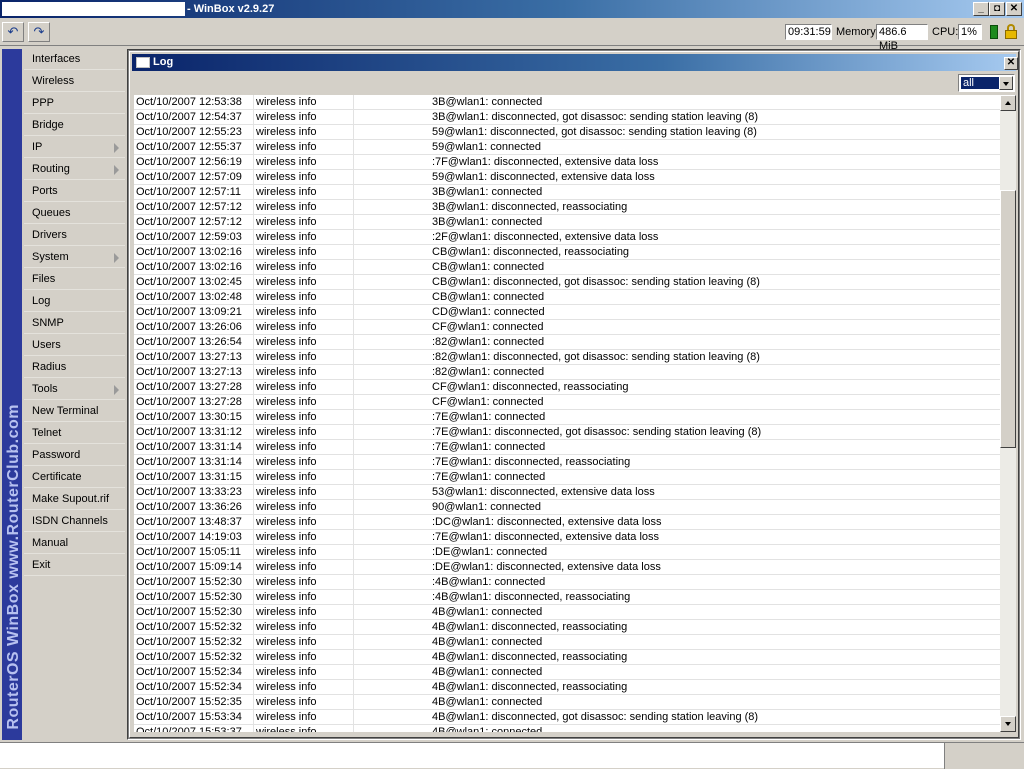 The image size is (1024, 769). I want to click on vertical-scrollbar, so click(1008, 413).